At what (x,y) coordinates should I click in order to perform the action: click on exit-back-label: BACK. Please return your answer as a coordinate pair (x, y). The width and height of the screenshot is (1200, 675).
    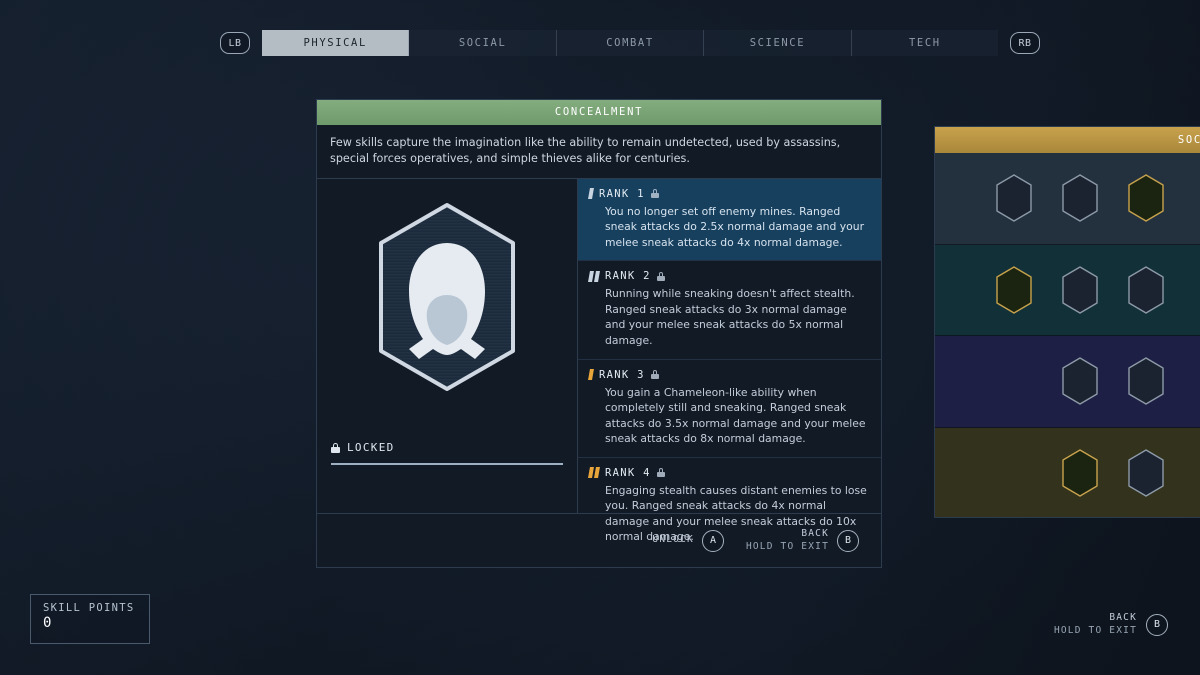
    Looking at the image, I should click on (1123, 617).